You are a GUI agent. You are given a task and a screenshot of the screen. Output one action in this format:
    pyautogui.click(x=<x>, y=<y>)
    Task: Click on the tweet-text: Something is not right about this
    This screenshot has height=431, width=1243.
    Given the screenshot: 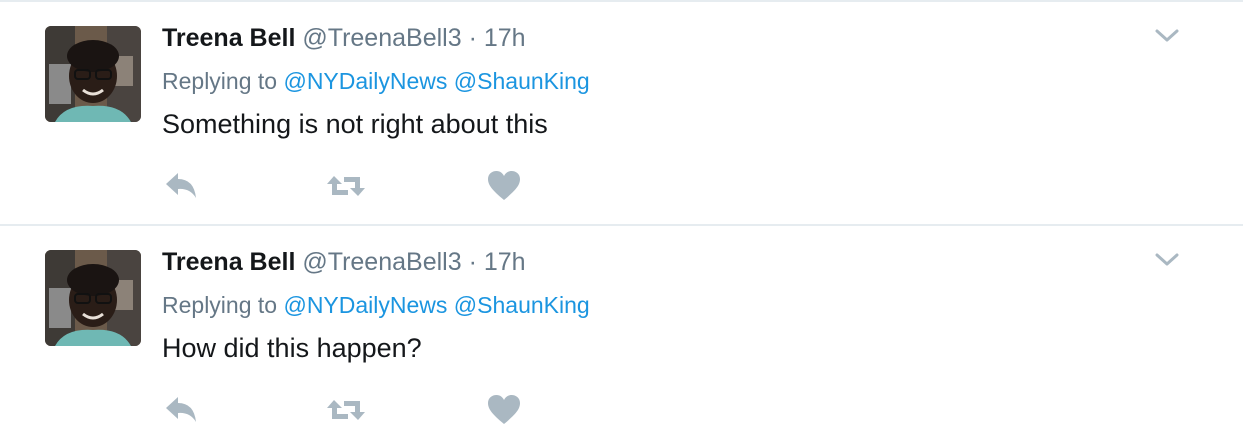 What is the action you would take?
    pyautogui.click(x=355, y=124)
    